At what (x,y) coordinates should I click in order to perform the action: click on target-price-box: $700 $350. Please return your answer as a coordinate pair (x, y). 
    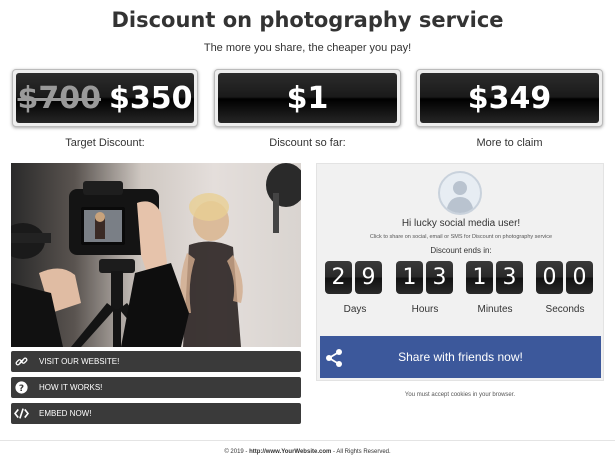
    Looking at the image, I should click on (105, 98).